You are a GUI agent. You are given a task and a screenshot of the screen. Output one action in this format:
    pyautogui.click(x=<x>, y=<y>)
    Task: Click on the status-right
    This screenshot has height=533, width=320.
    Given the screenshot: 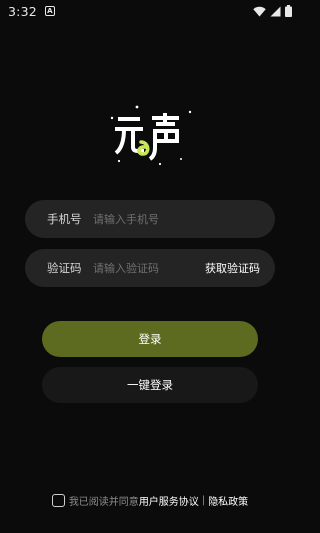 What is the action you would take?
    pyautogui.click(x=272, y=11)
    